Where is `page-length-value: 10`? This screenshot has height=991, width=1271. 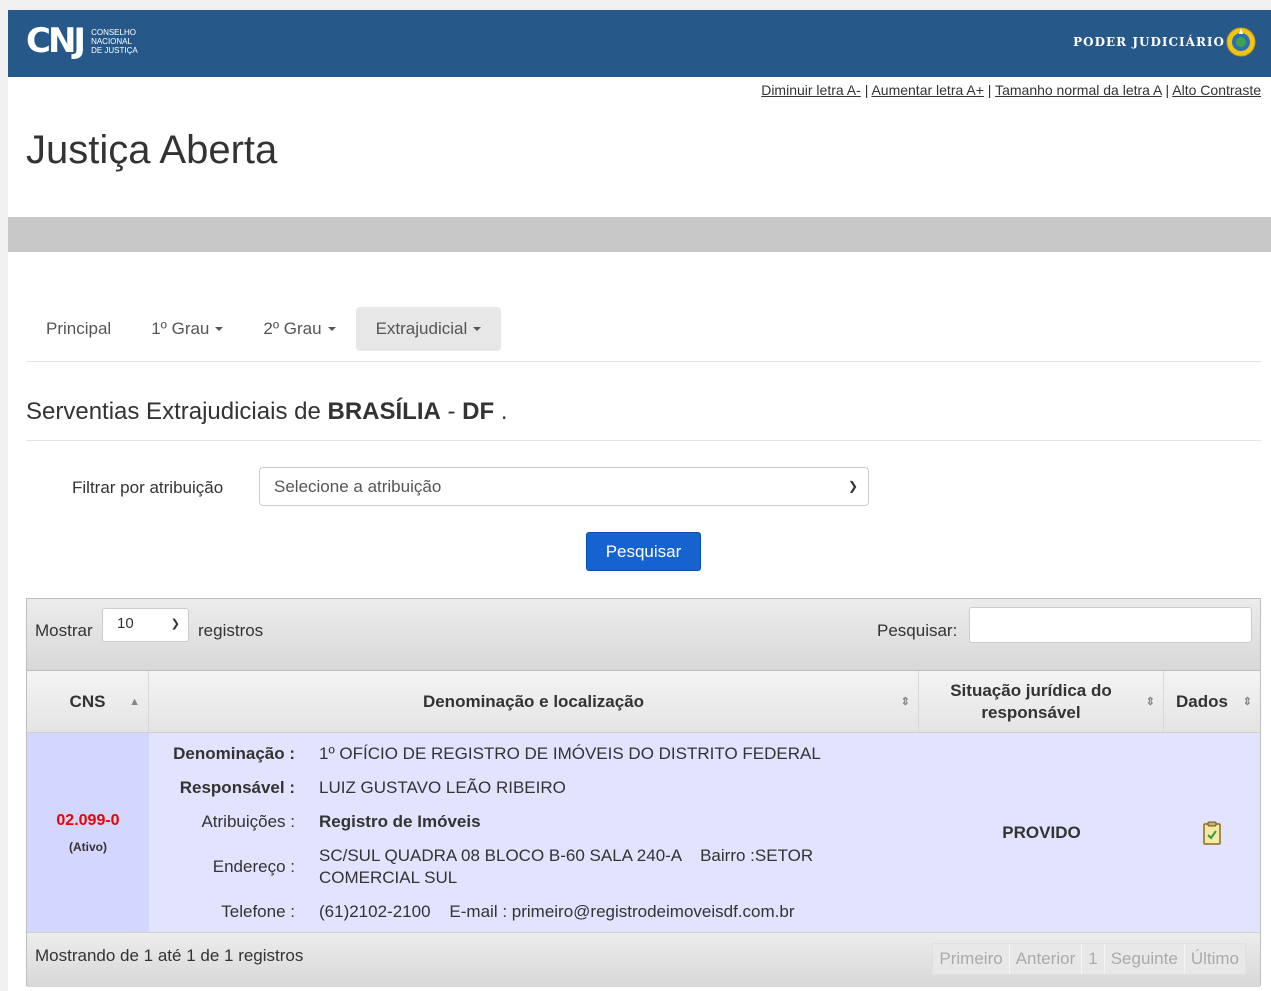
page-length-value: 10 is located at coordinates (125, 623).